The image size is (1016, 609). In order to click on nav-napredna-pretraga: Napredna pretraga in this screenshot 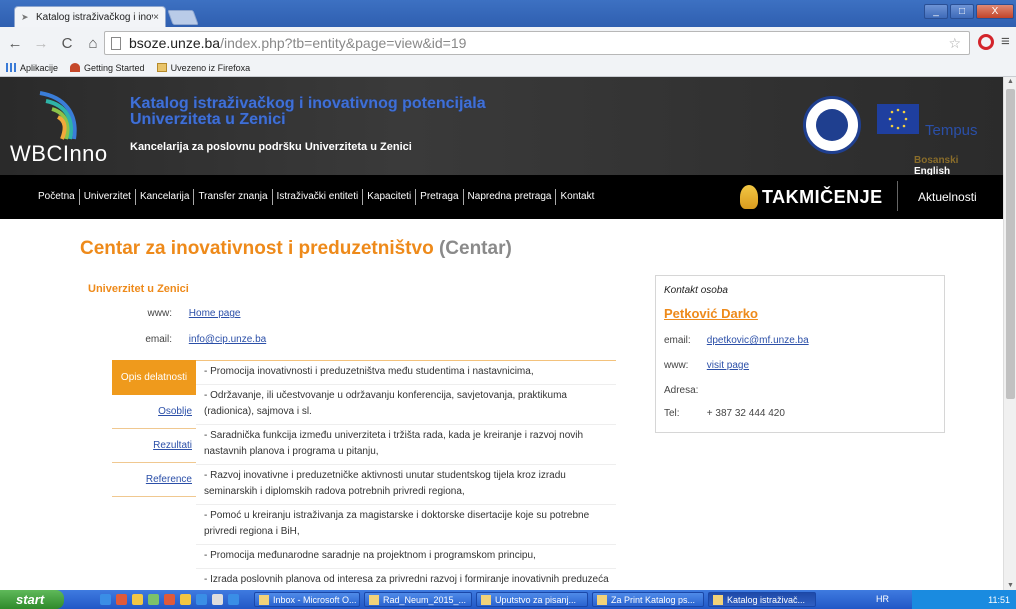, I will do `click(510, 197)`.